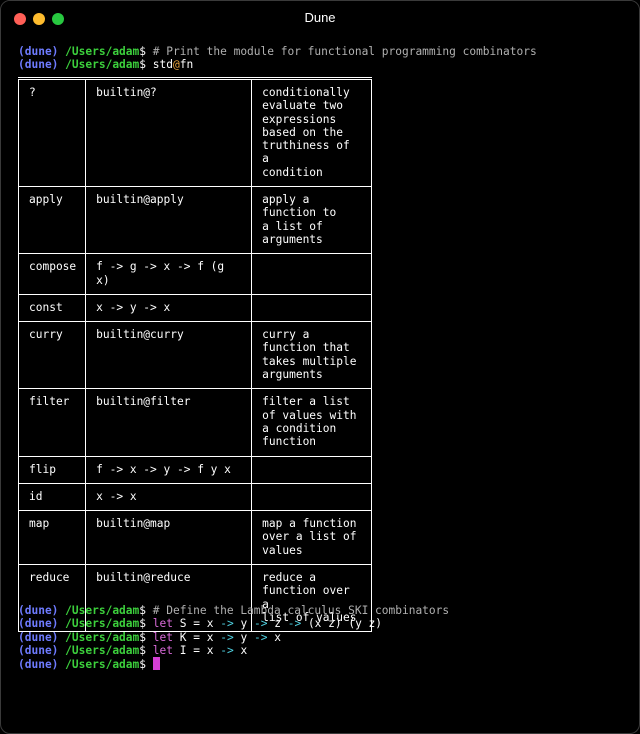 The height and width of the screenshot is (734, 640). What do you see at coordinates (176, 65) in the screenshot?
I see `command-at: @` at bounding box center [176, 65].